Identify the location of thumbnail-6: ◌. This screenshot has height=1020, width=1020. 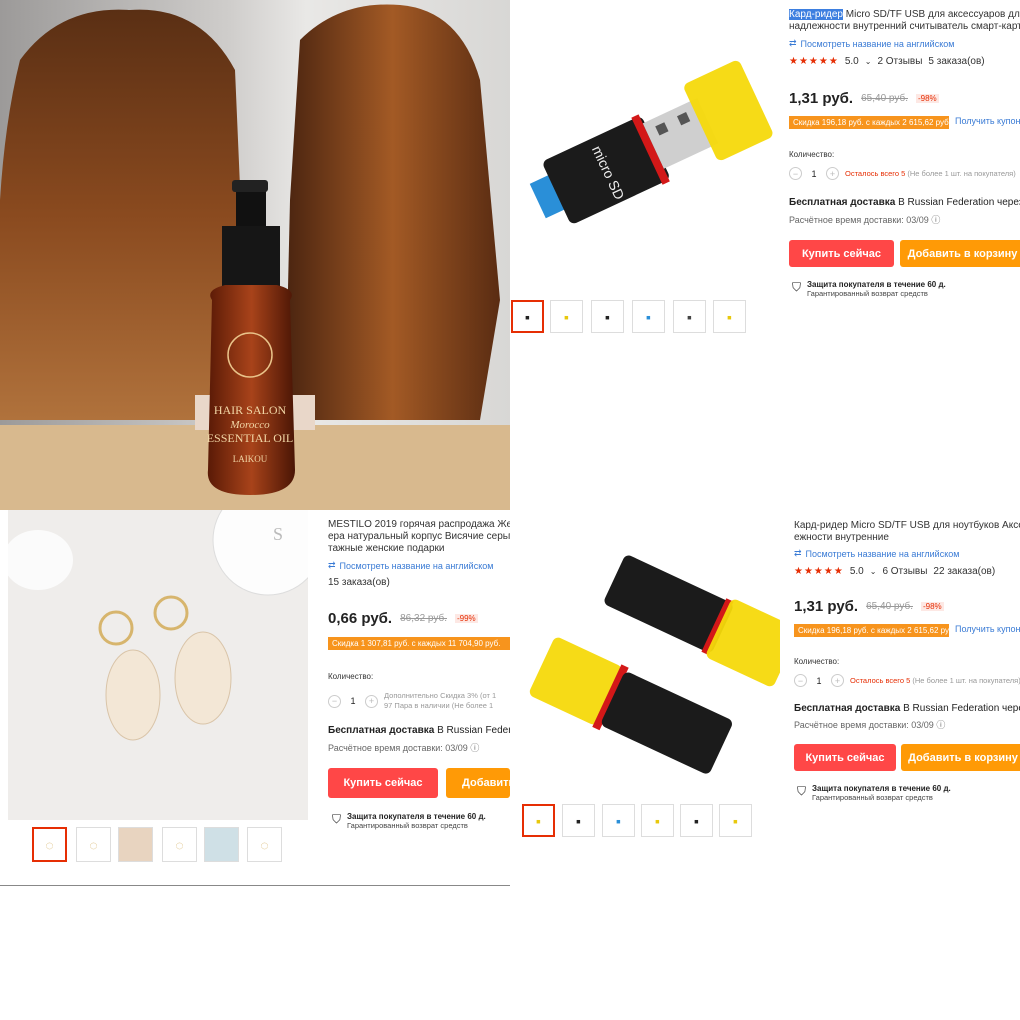
(264, 844).